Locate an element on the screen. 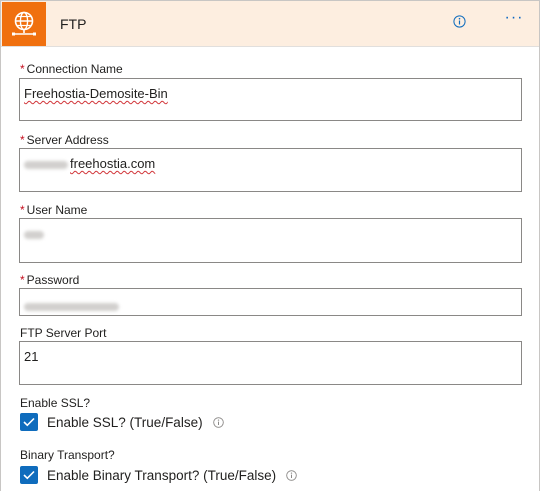 This screenshot has width=543, height=491. connection-name-label-text: Connection Name is located at coordinates (74, 69).